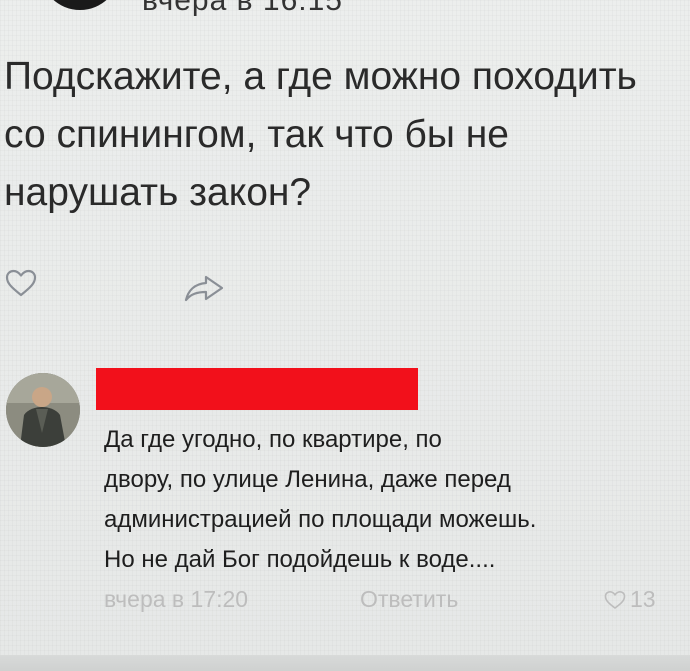  I want to click on comment-line: администрацией по площади можешь., so click(320, 519).